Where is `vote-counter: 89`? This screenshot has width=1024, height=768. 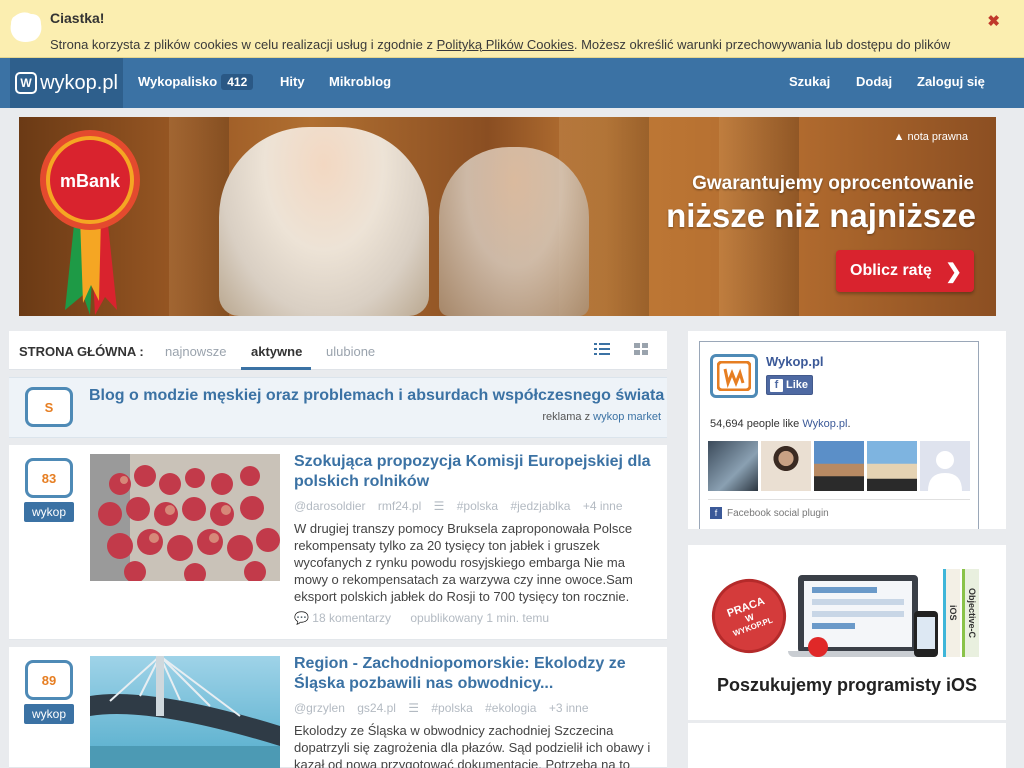
vote-counter: 89 is located at coordinates (49, 680).